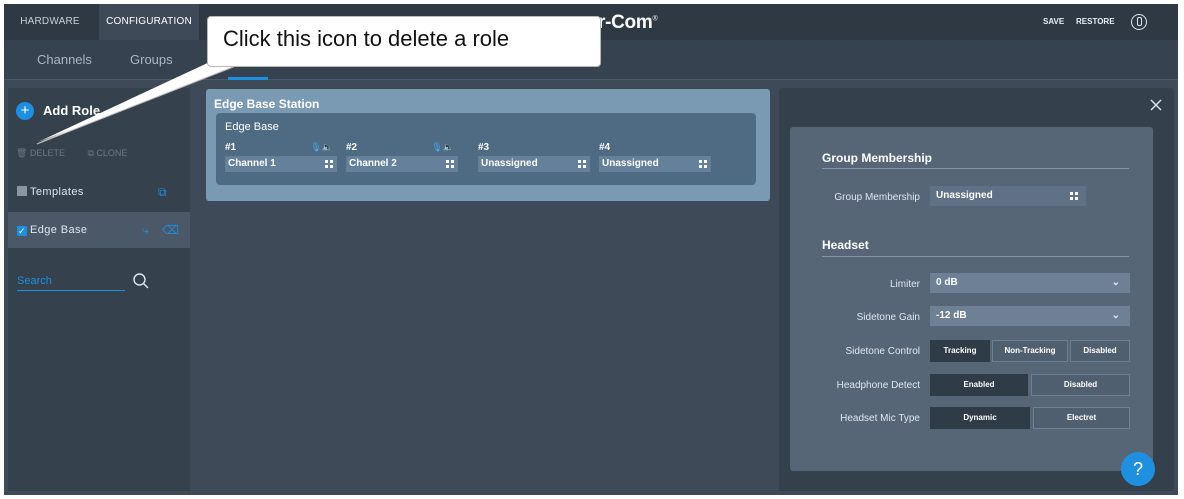 The image size is (1184, 499). What do you see at coordinates (141, 102) in the screenshot?
I see `callout-pointer` at bounding box center [141, 102].